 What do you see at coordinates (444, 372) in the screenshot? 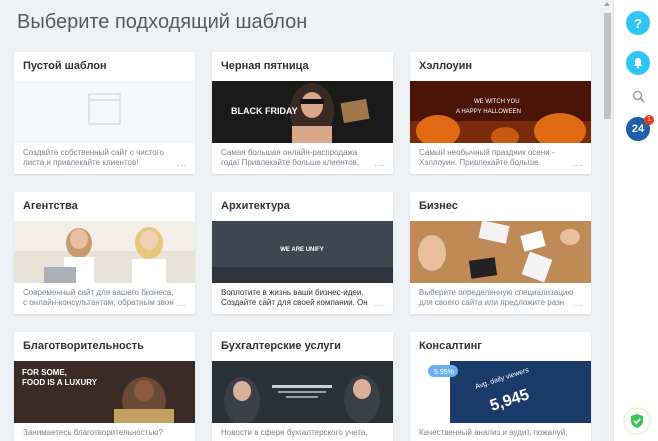
I see `svg-text: 5.95%` at bounding box center [444, 372].